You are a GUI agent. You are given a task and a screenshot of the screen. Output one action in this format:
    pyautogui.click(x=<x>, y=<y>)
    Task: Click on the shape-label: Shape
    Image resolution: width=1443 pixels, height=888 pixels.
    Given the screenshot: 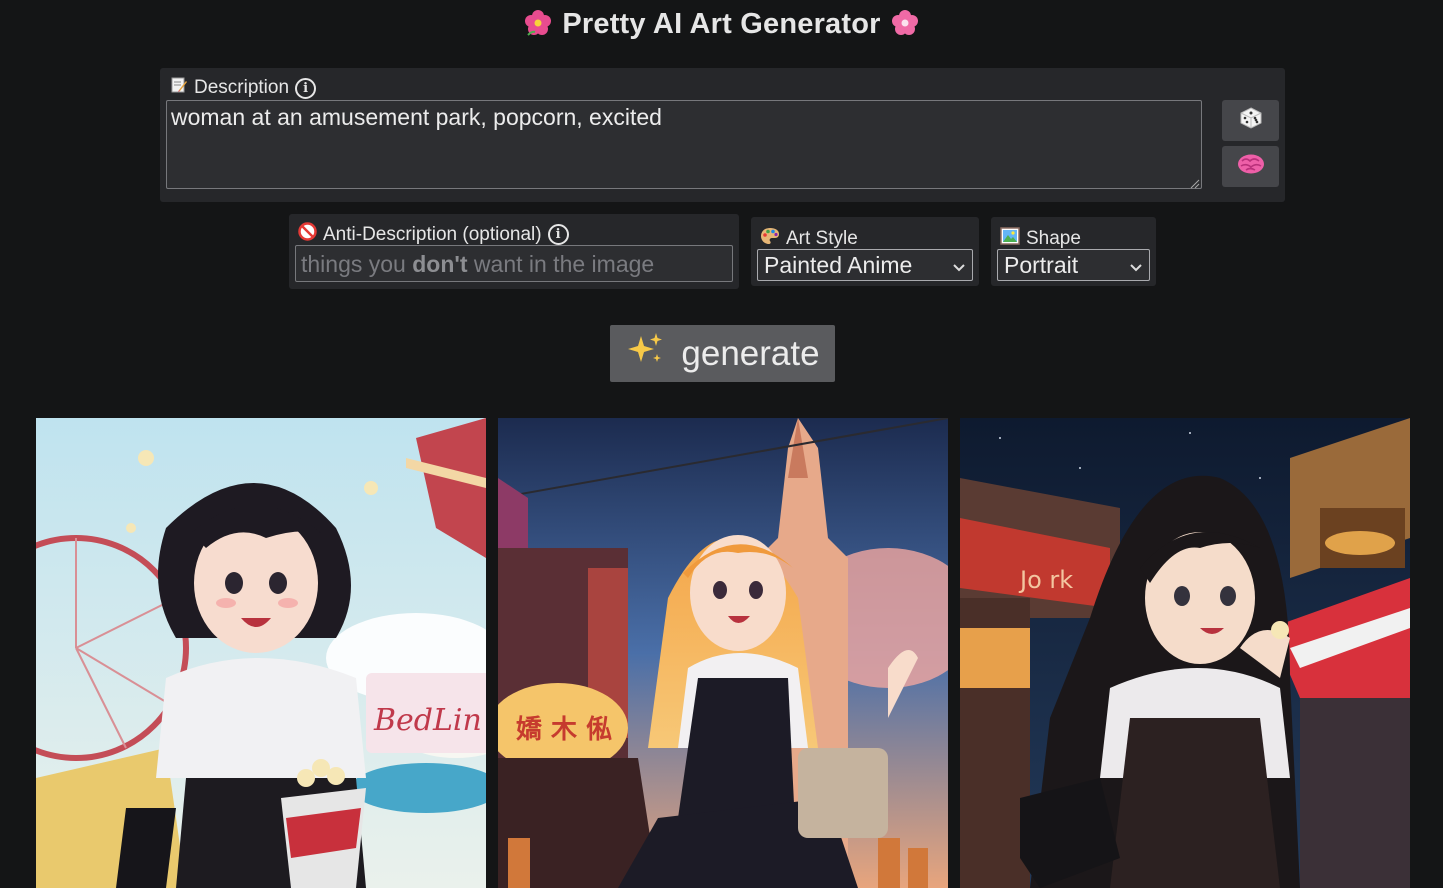 What is the action you would take?
    pyautogui.click(x=1040, y=239)
    